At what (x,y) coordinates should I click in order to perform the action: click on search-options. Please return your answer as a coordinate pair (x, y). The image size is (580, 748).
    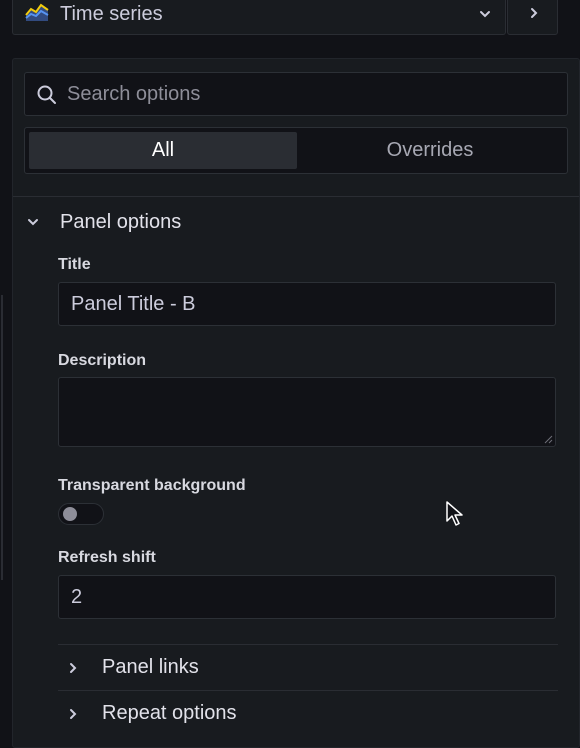
    Looking at the image, I should click on (296, 94).